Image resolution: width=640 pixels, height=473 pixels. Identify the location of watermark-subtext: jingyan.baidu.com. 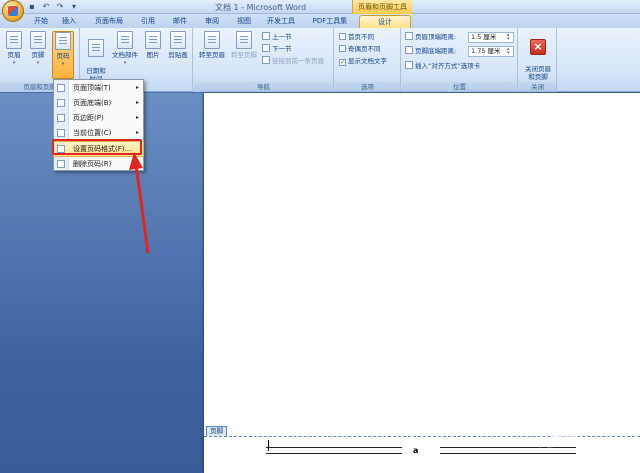
(568, 444).